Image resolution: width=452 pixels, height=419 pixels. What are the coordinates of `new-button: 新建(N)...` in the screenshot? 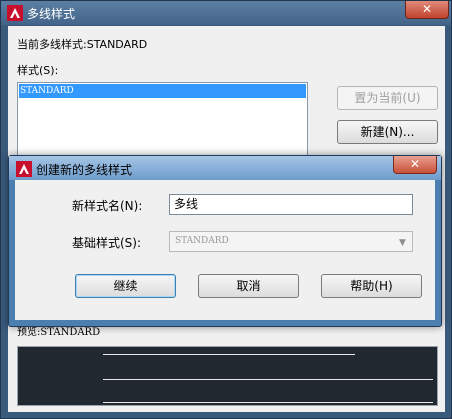 It's located at (387, 132).